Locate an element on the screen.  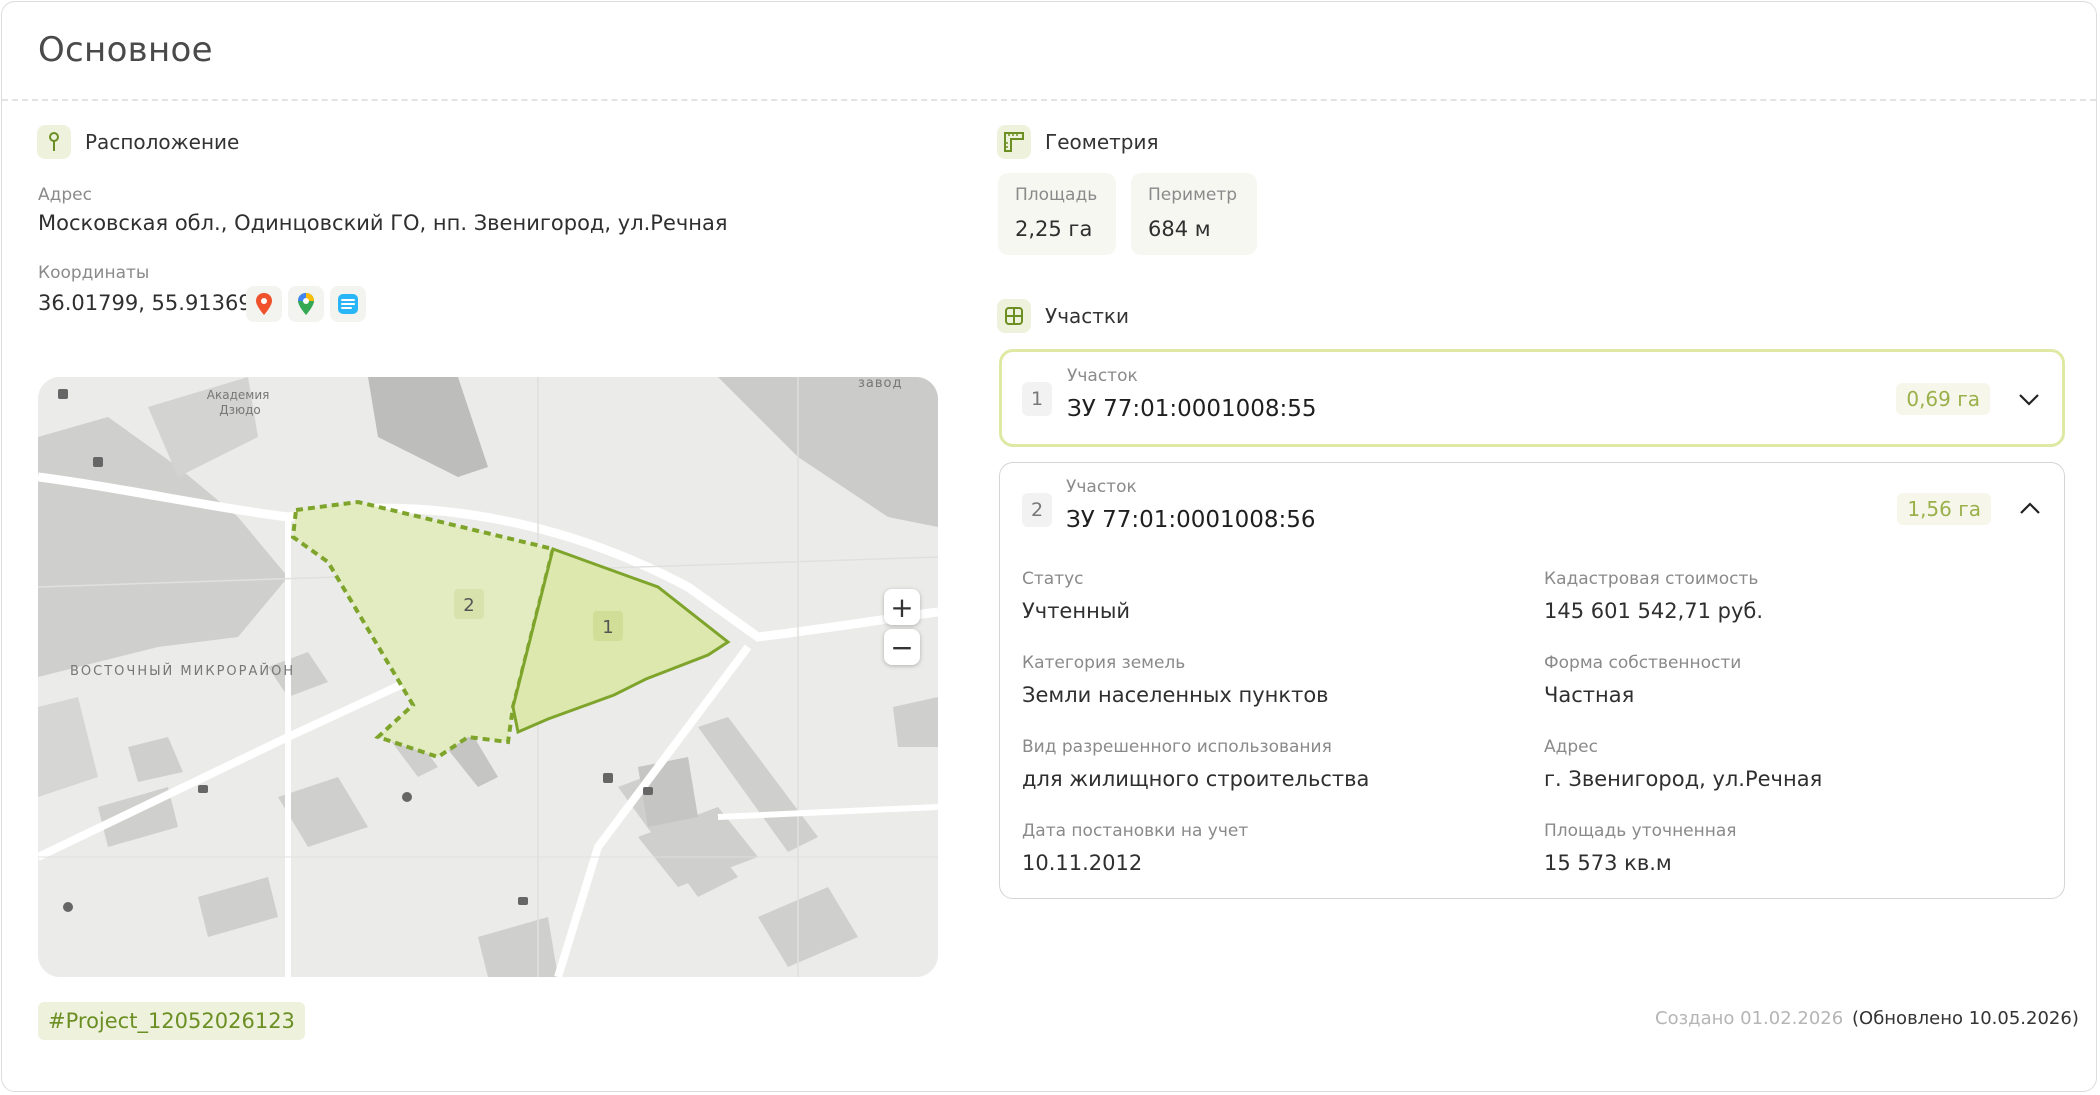
parcels-section-header: Участки is located at coordinates (1063, 316).